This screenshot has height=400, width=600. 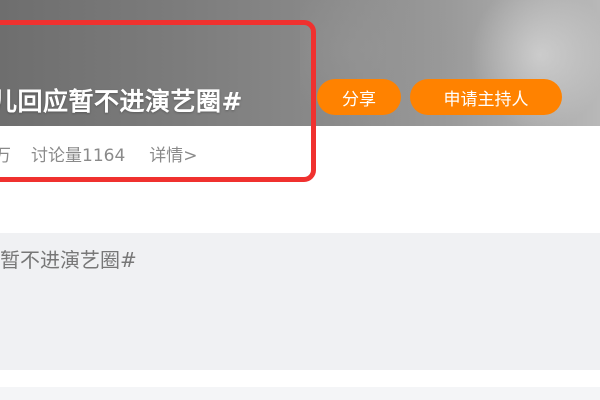 What do you see at coordinates (359, 97) in the screenshot?
I see `share-button: 分享` at bounding box center [359, 97].